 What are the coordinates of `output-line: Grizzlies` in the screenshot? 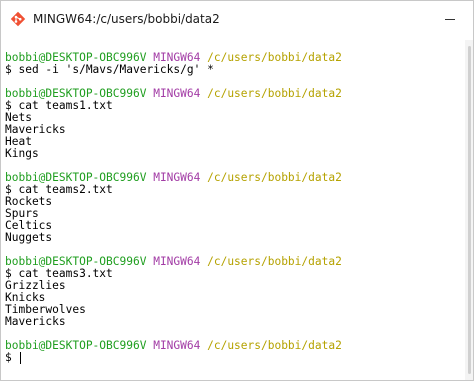 It's located at (35, 285).